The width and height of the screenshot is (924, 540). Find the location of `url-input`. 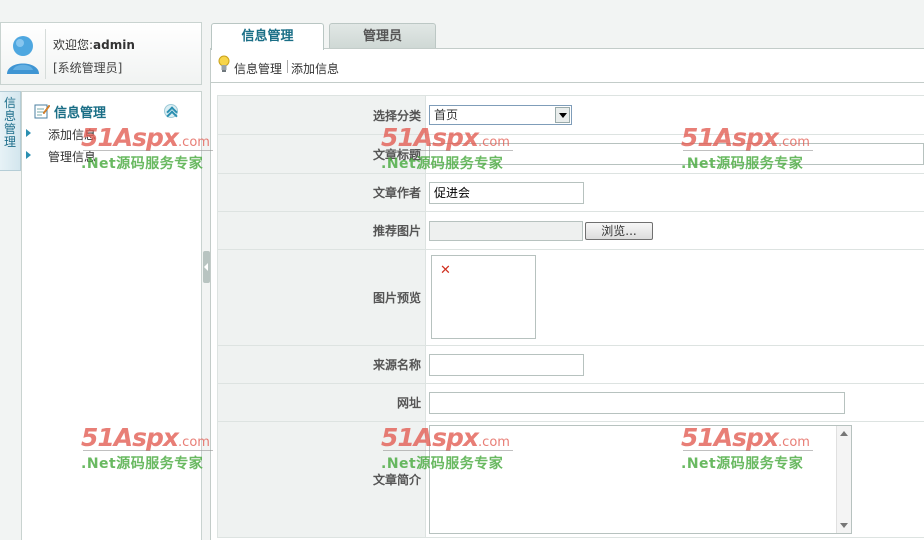

url-input is located at coordinates (637, 402).